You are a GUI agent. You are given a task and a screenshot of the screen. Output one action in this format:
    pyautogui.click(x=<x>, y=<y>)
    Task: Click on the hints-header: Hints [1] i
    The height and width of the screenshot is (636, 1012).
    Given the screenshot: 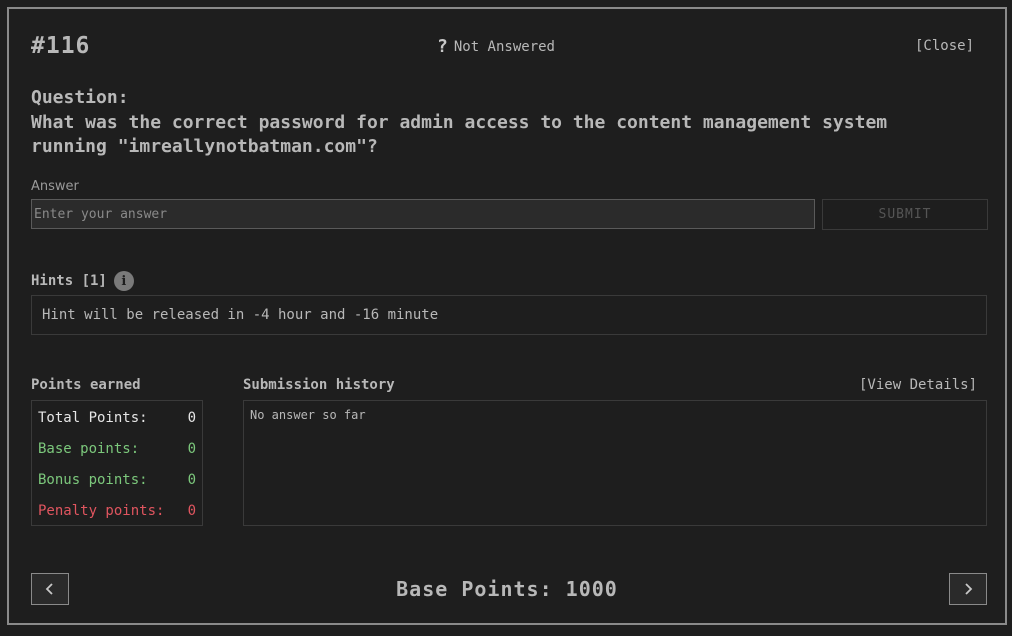 What is the action you would take?
    pyautogui.click(x=82, y=281)
    